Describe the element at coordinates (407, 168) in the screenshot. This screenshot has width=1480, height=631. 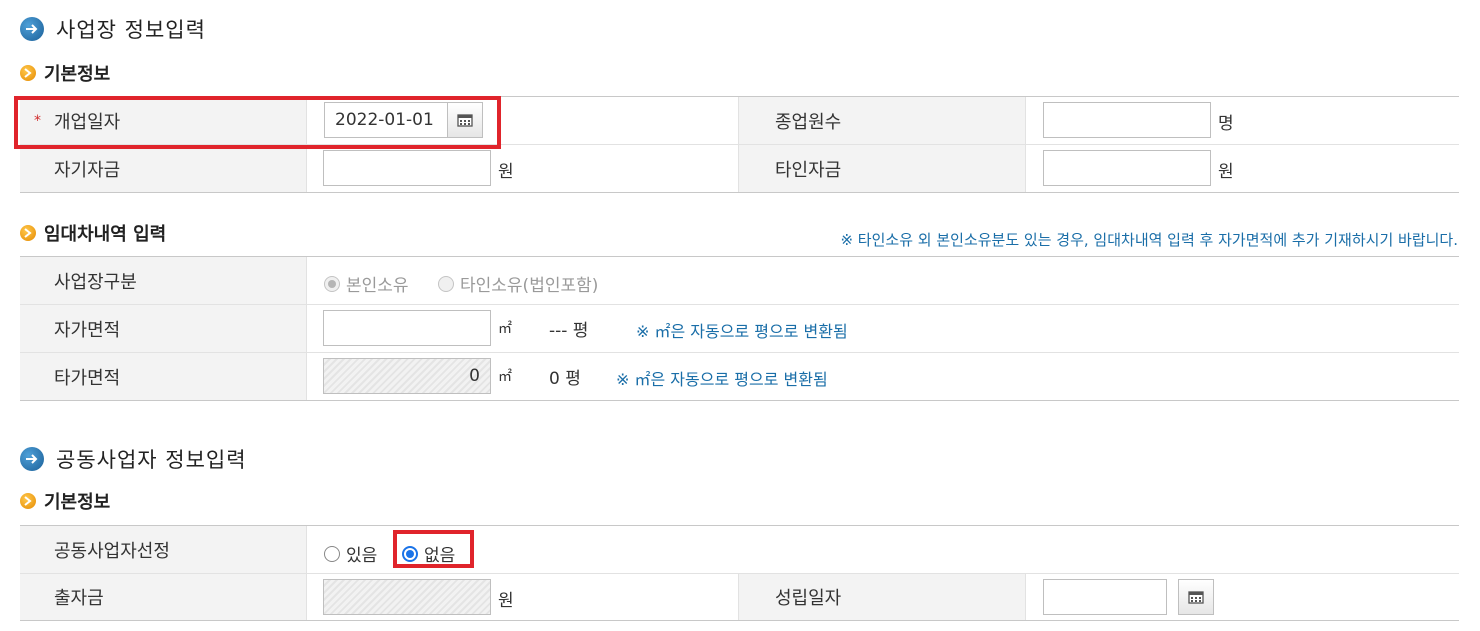
I see `own-capital-input` at that location.